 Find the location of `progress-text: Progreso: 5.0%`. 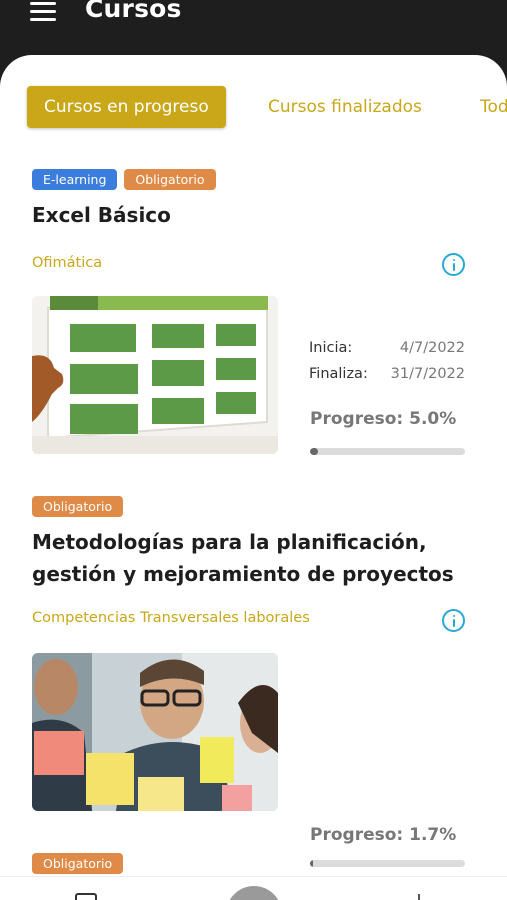

progress-text: Progreso: 5.0% is located at coordinates (383, 419).